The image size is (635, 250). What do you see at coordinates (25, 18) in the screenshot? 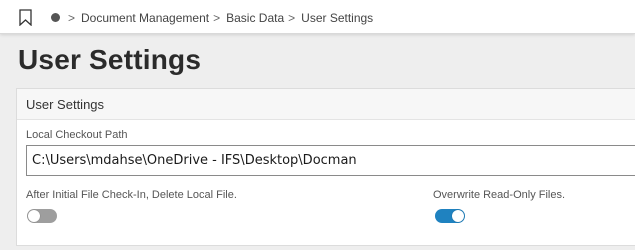
I see `bookmark-icon` at bounding box center [25, 18].